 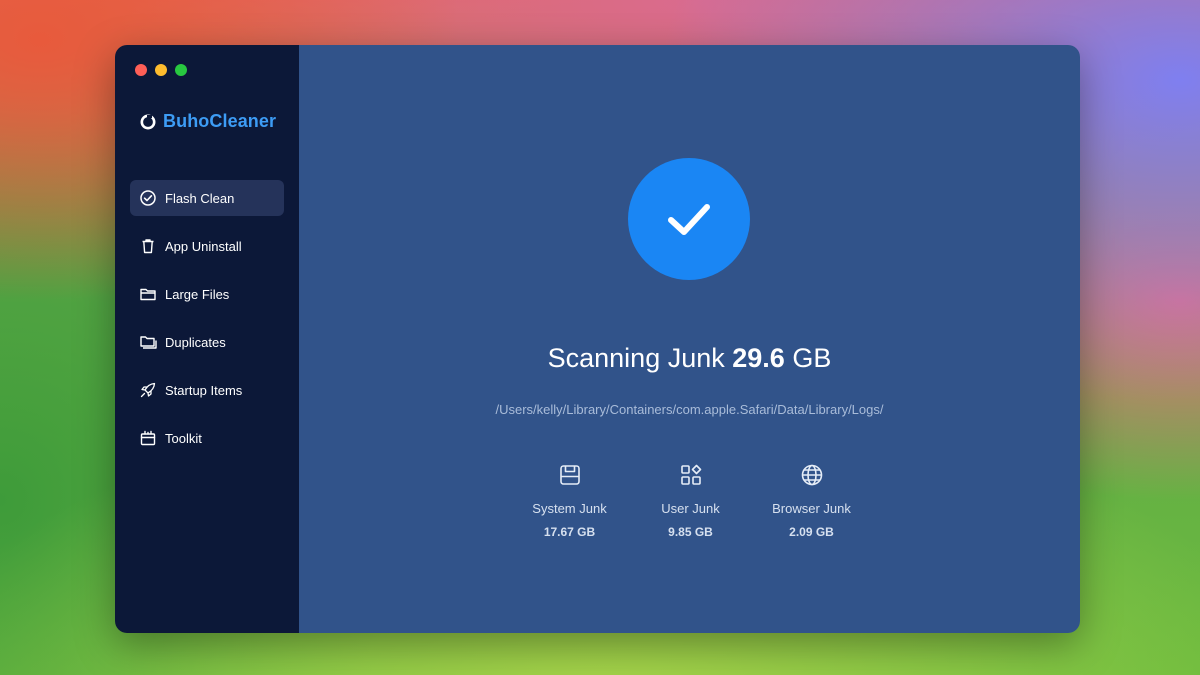 What do you see at coordinates (569, 475) in the screenshot?
I see `drive-icon` at bounding box center [569, 475].